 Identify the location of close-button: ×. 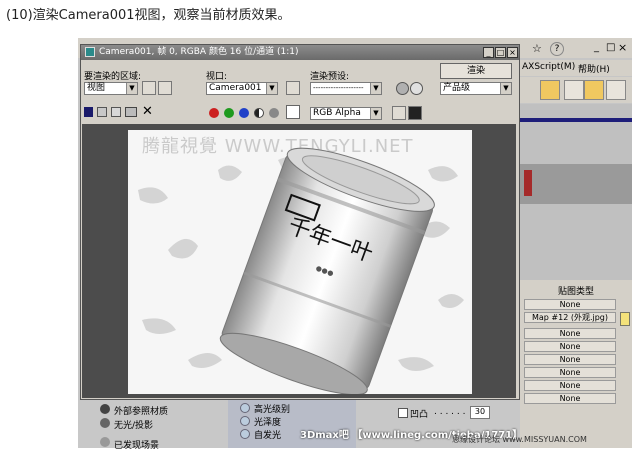
(512, 52).